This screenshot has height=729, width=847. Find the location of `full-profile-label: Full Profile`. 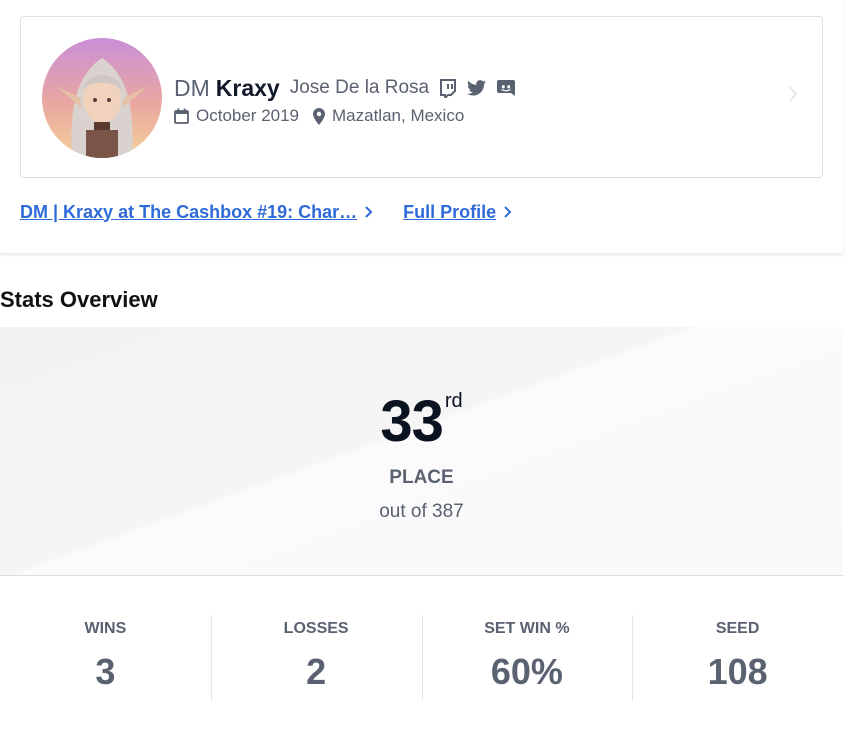

full-profile-label: Full Profile is located at coordinates (450, 211).